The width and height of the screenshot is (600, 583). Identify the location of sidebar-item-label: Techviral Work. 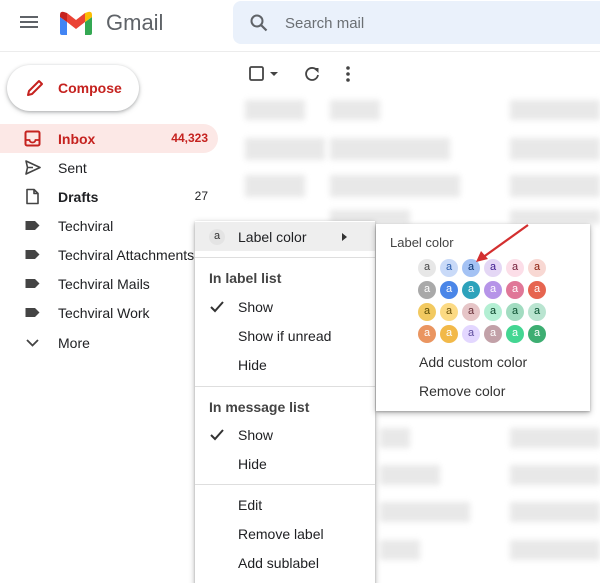
(104, 313).